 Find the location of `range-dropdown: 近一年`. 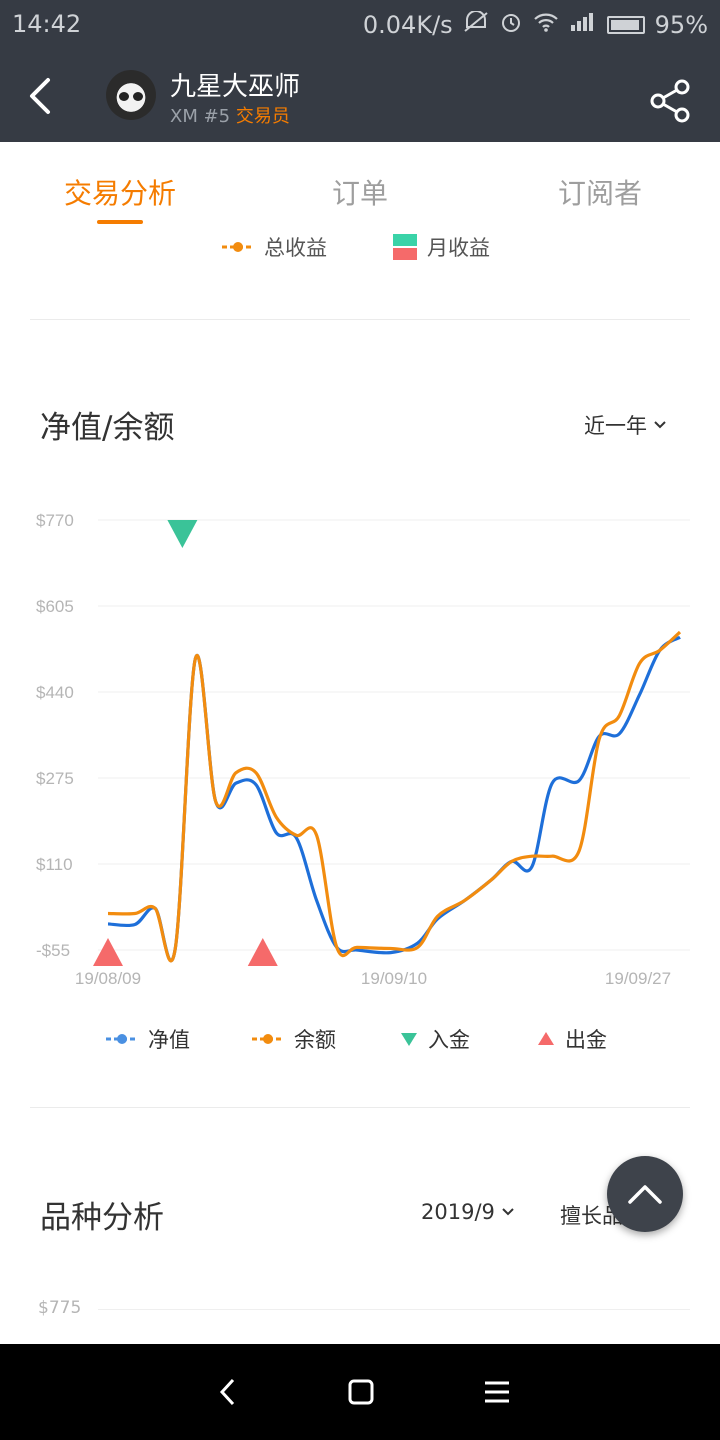

range-dropdown: 近一年 is located at coordinates (625, 425).